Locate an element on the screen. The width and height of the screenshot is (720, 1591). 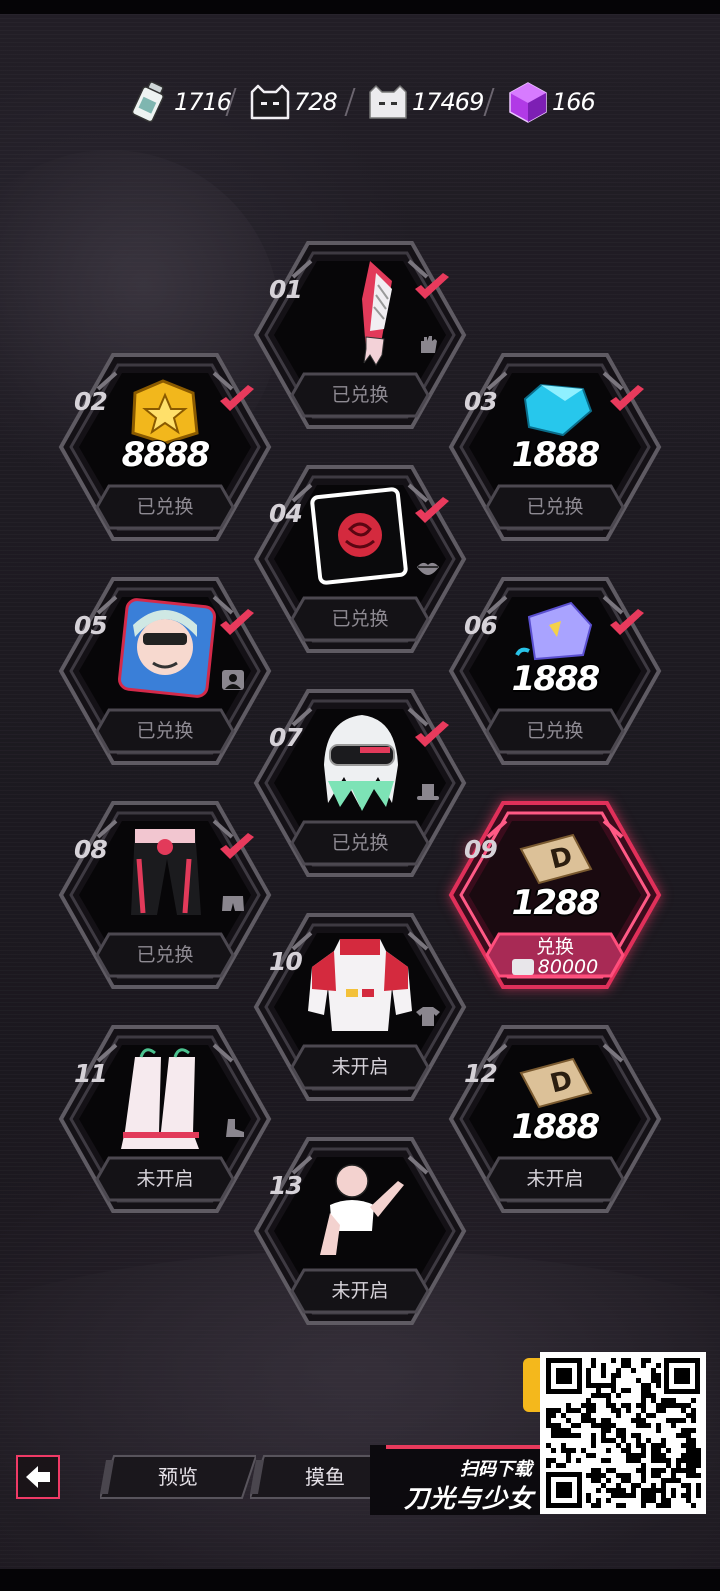
hair-goggles-image is located at coordinates (360, 762).